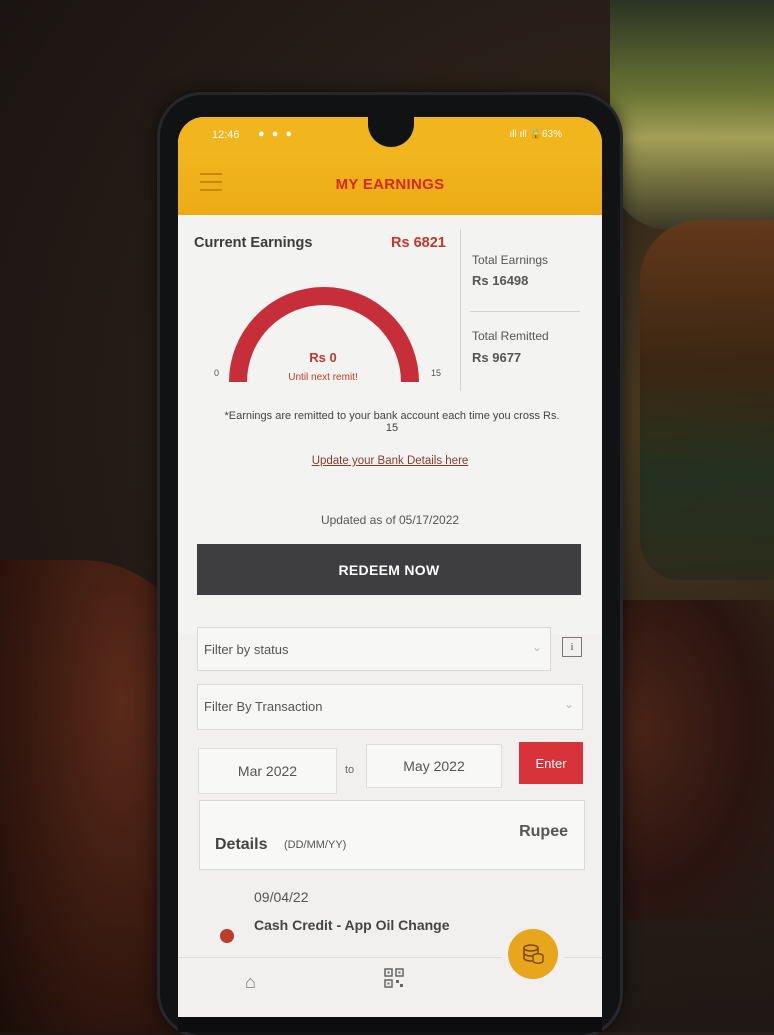 This screenshot has width=774, height=1035. What do you see at coordinates (323, 357) in the screenshot?
I see `gauge-value: Rs 0` at bounding box center [323, 357].